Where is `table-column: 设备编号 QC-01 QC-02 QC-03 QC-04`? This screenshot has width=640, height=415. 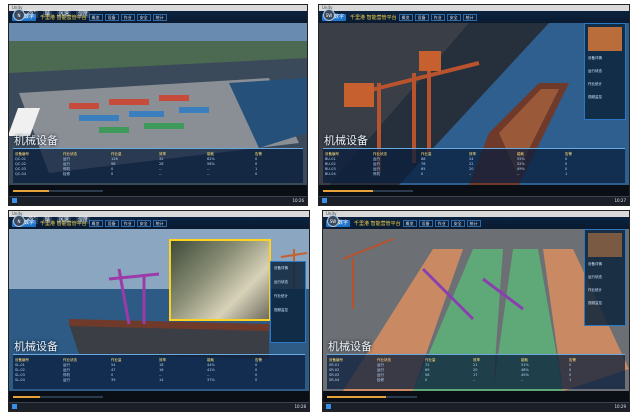
table-column: 设备编号 QC-01 QC-02 QC-03 QC-04 is located at coordinates (22, 164).